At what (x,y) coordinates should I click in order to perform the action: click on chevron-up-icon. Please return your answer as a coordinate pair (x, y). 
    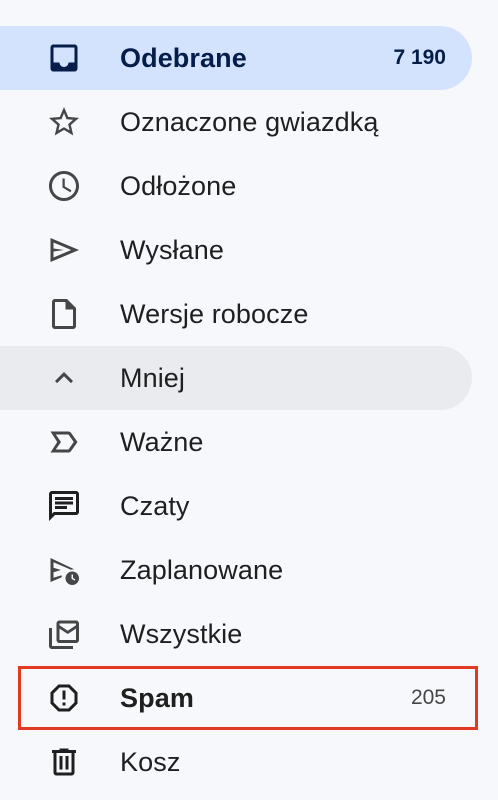
    Looking at the image, I should click on (64, 378).